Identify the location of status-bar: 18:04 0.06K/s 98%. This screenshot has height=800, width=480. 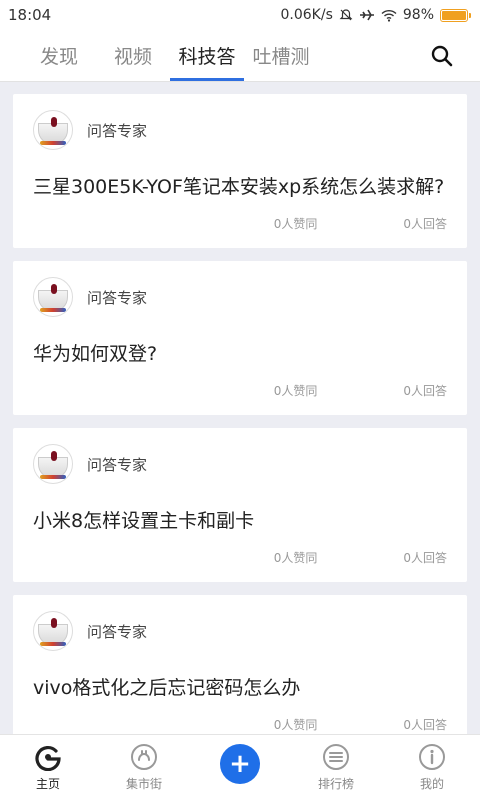
(240, 15).